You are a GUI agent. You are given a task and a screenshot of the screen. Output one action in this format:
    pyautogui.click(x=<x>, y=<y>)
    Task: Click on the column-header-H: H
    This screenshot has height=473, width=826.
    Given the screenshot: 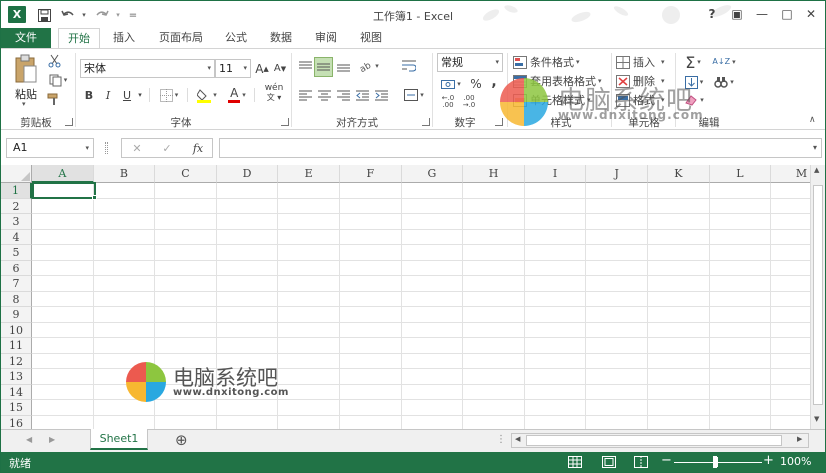 What is the action you would take?
    pyautogui.click(x=494, y=174)
    